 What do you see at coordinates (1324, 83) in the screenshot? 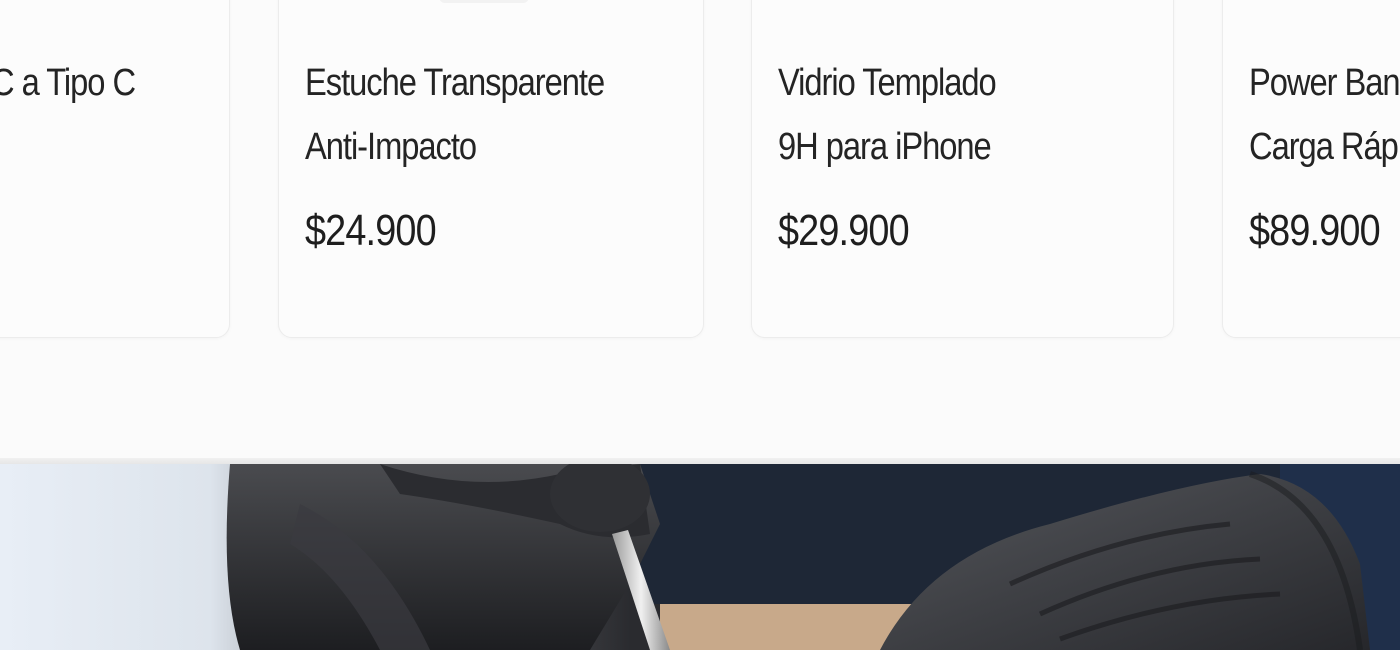
I see `product-name-line1: Power Ban` at bounding box center [1324, 83].